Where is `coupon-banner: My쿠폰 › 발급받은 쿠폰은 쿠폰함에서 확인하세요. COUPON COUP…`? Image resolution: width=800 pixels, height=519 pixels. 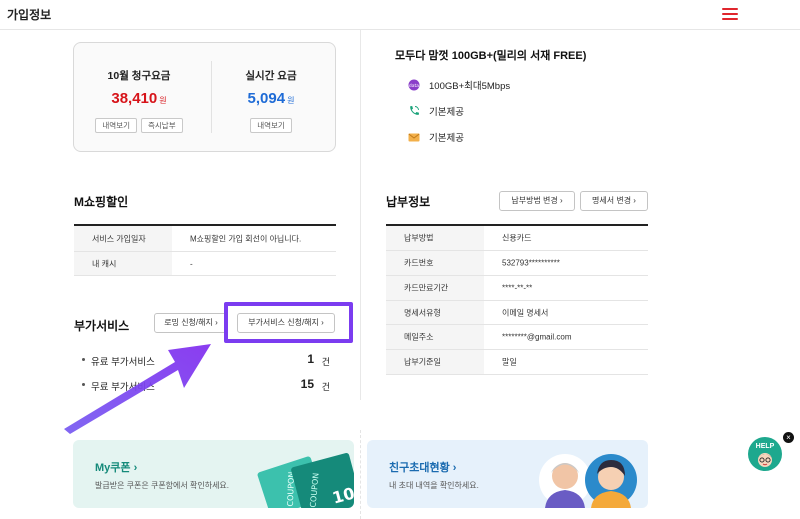 coupon-banner: My쿠폰 › 발급받은 쿠폰은 쿠폰함에서 확인하세요. COUPON COUP… is located at coordinates (213, 474).